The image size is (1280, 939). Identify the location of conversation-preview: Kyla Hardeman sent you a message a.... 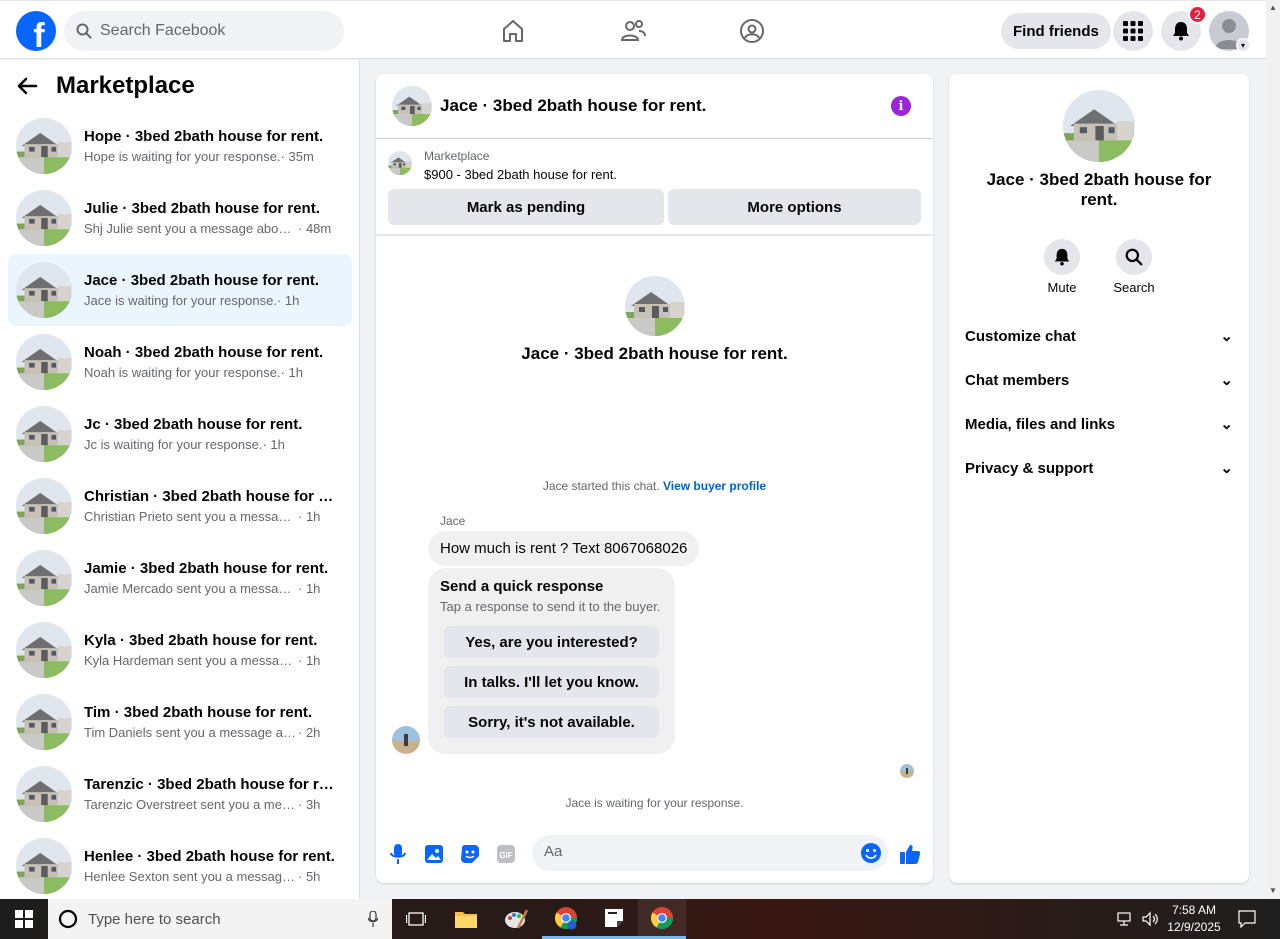
(191, 660).